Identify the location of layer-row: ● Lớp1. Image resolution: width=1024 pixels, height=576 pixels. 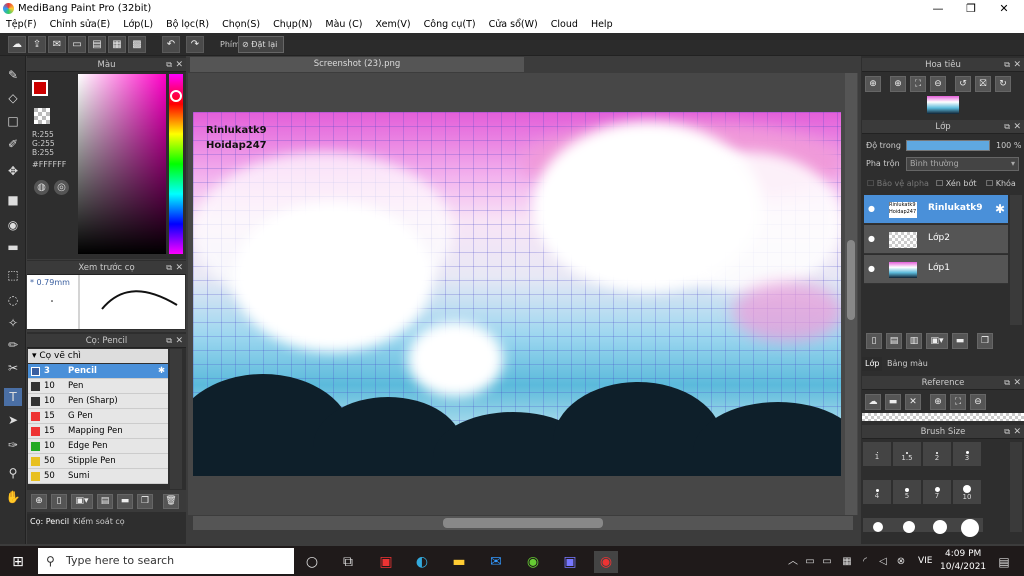
(936, 269).